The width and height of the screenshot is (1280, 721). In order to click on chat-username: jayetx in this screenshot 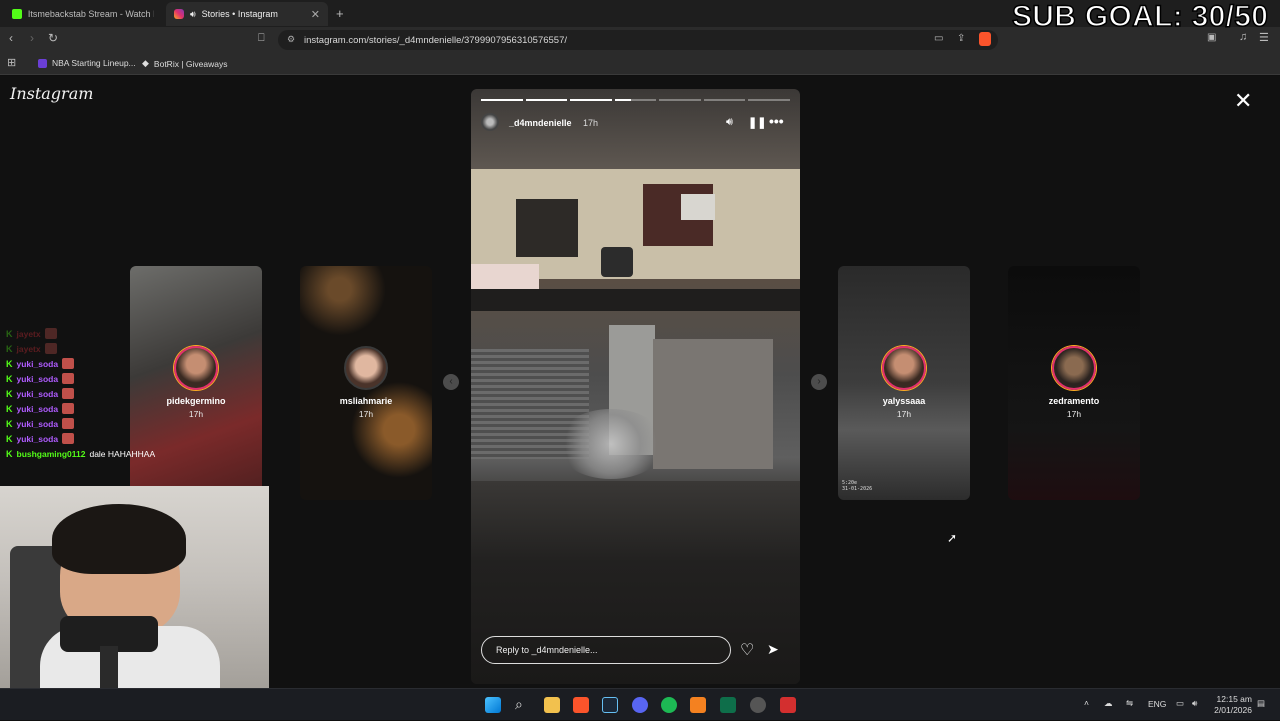, I will do `click(28, 333)`.